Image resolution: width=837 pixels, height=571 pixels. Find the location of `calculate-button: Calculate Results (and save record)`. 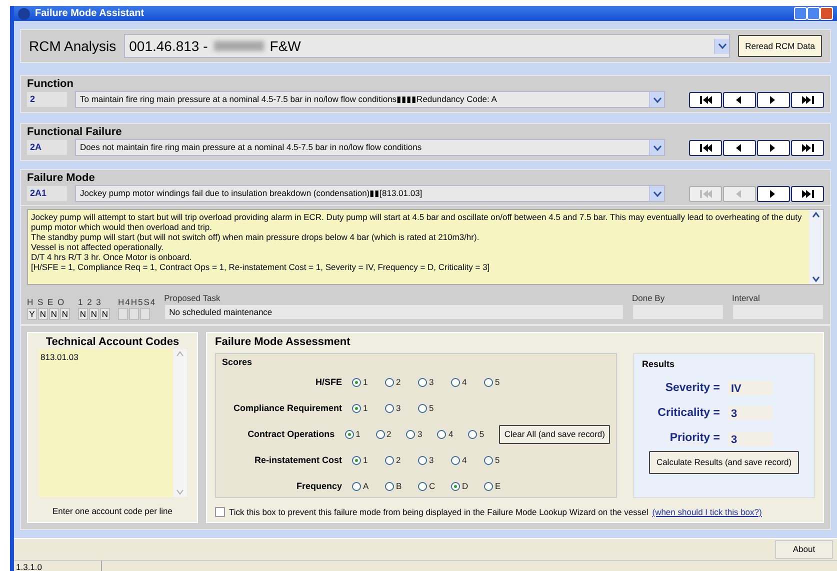

calculate-button: Calculate Results (and save record) is located at coordinates (724, 462).